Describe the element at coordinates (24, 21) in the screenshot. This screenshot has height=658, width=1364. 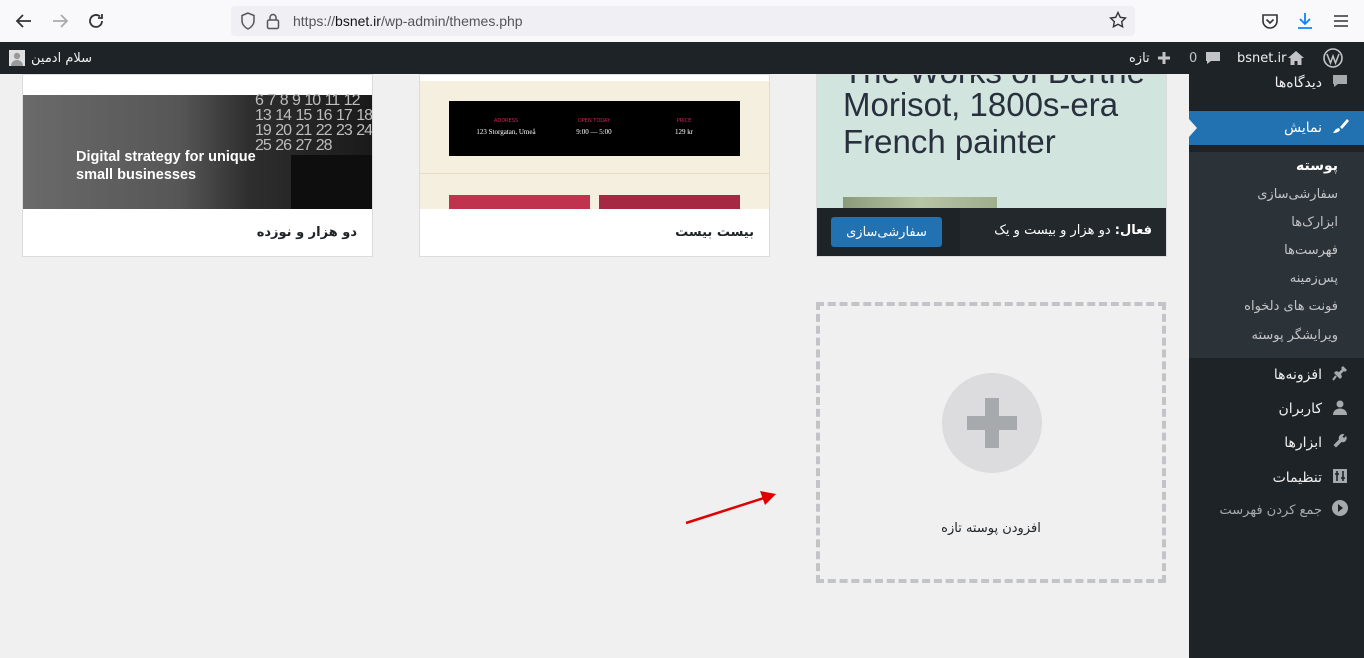
I see `back-arrow-icon` at that location.